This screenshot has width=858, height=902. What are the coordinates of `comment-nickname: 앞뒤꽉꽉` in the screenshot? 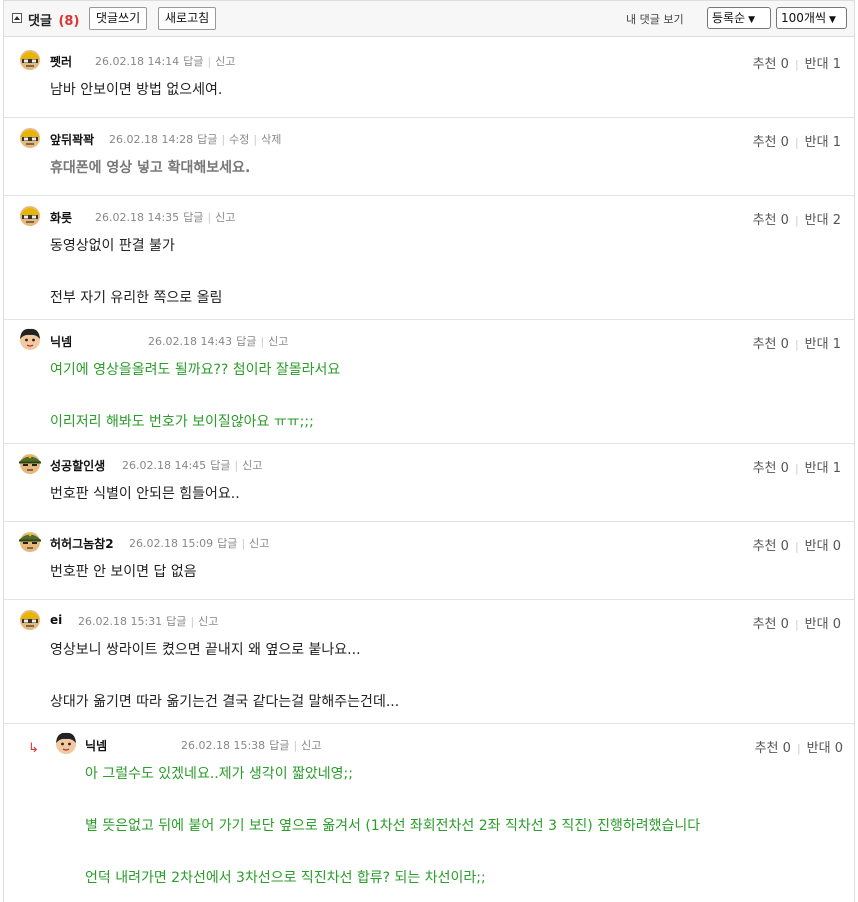 It's located at (72, 139).